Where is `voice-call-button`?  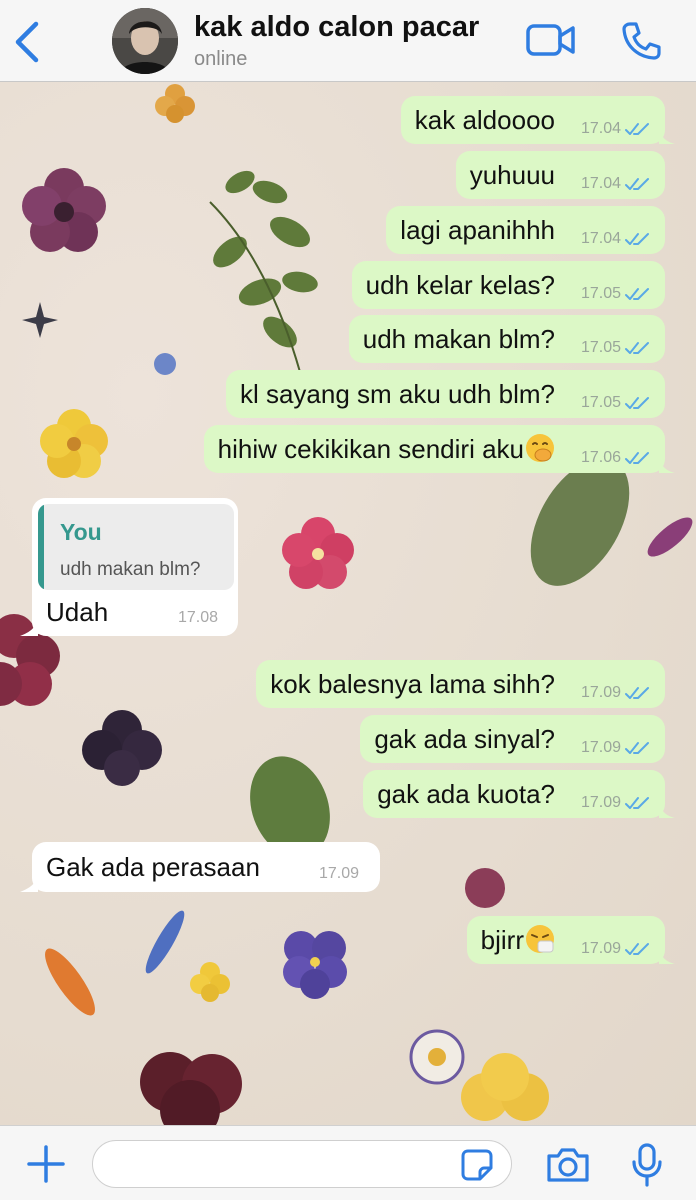 voice-call-button is located at coordinates (641, 41).